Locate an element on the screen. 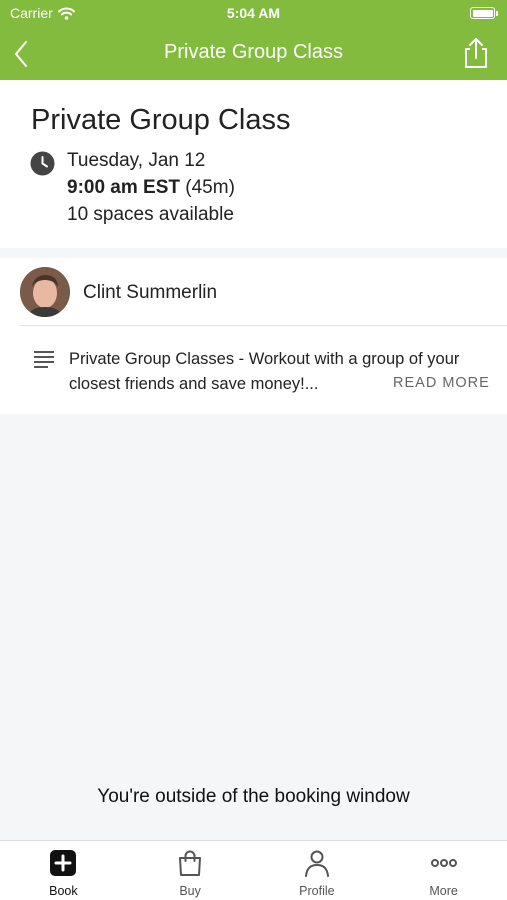 The height and width of the screenshot is (900, 507). status-bar: Carrier 5:04 AM is located at coordinates (253, 14).